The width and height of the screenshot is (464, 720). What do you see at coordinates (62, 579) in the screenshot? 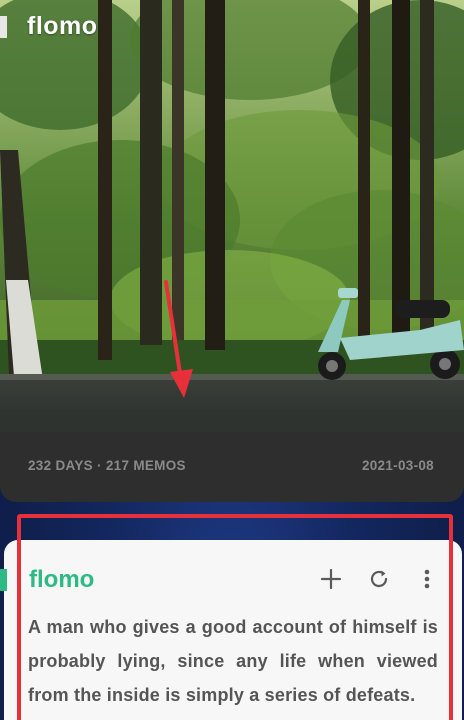
I see `memo-brand-name: flomo` at bounding box center [62, 579].